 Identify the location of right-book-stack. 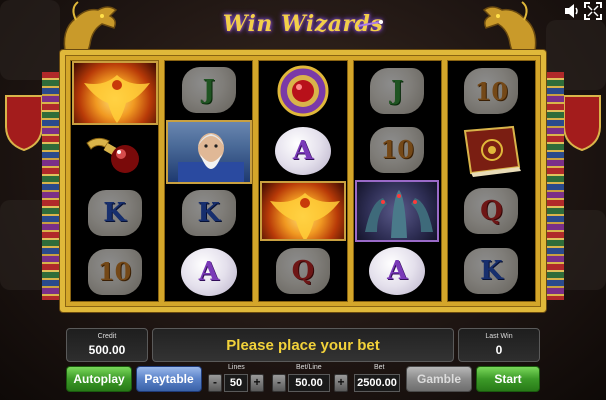
(554, 186).